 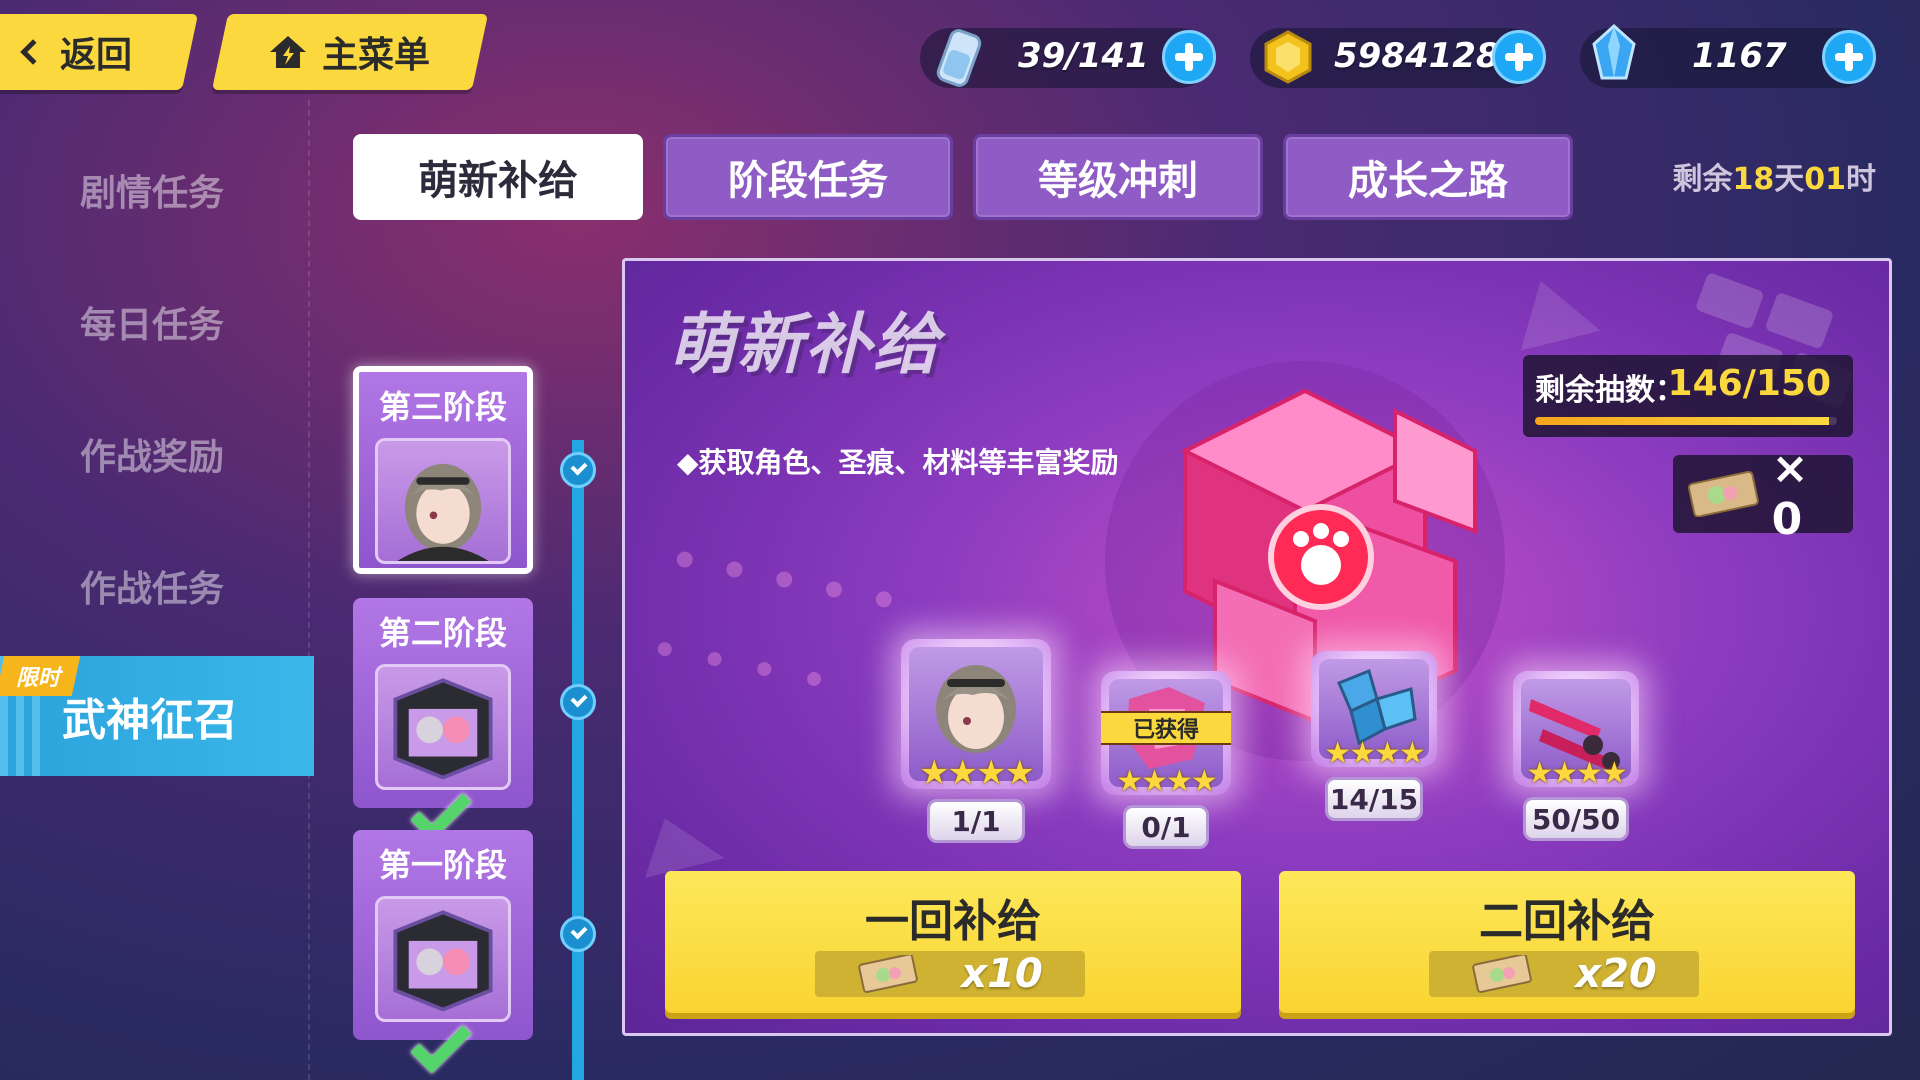 I want to click on stage-3-character-avatar, so click(x=443, y=501).